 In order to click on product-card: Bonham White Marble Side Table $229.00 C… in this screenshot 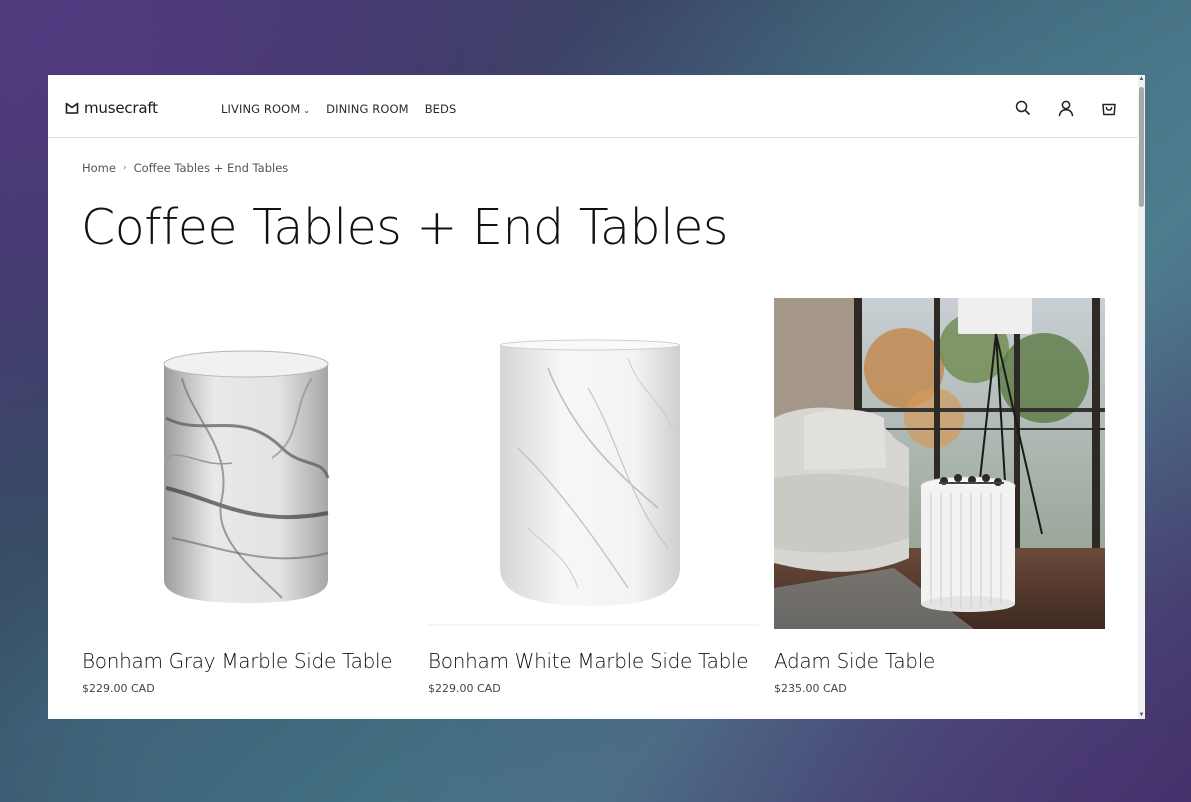, I will do `click(593, 496)`.